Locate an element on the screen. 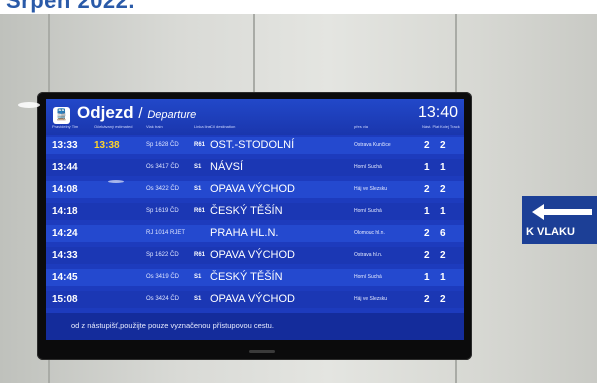  board-title-text: Odjezd is located at coordinates (105, 112).